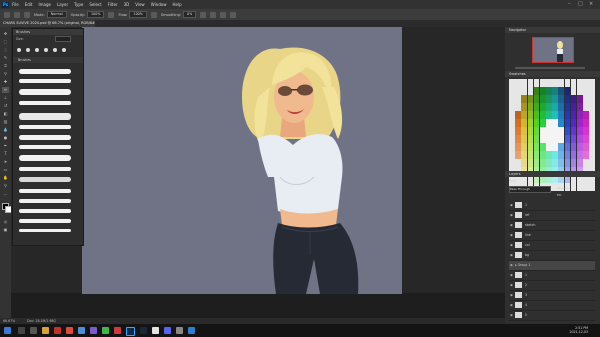 This screenshot has height=337, width=600. I want to click on healing-tool-icon: ✚, so click(5, 82).